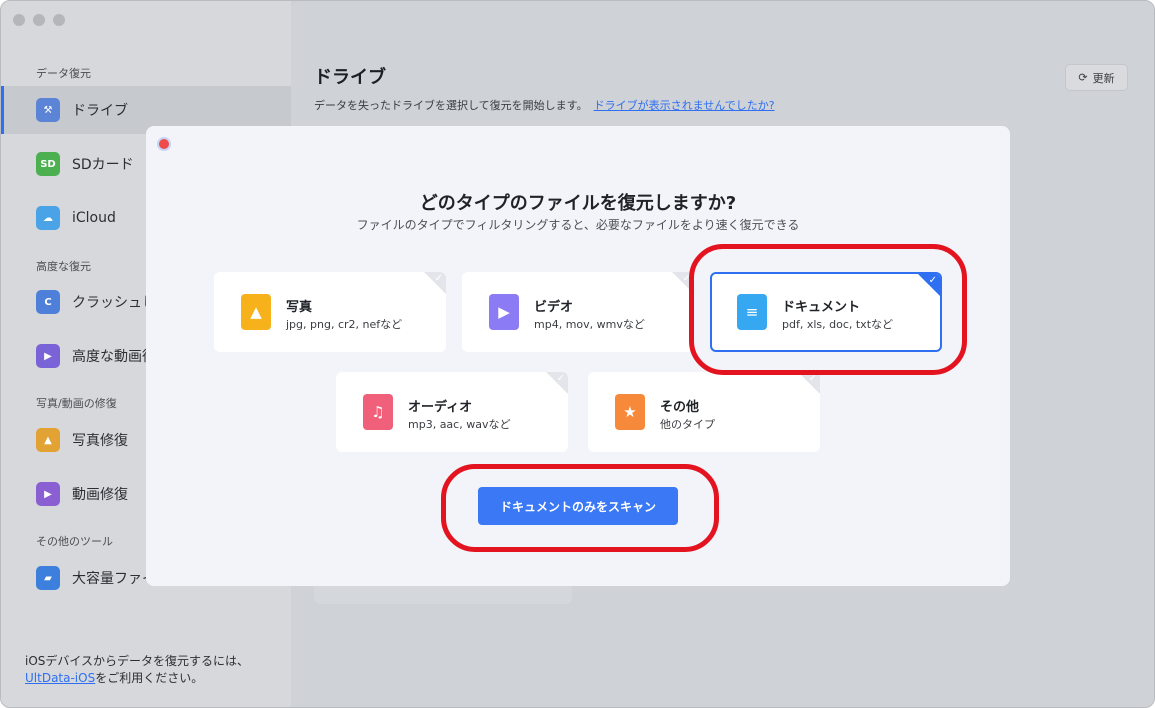 The height and width of the screenshot is (708, 1155). I want to click on page-title: ドライブ, so click(350, 77).